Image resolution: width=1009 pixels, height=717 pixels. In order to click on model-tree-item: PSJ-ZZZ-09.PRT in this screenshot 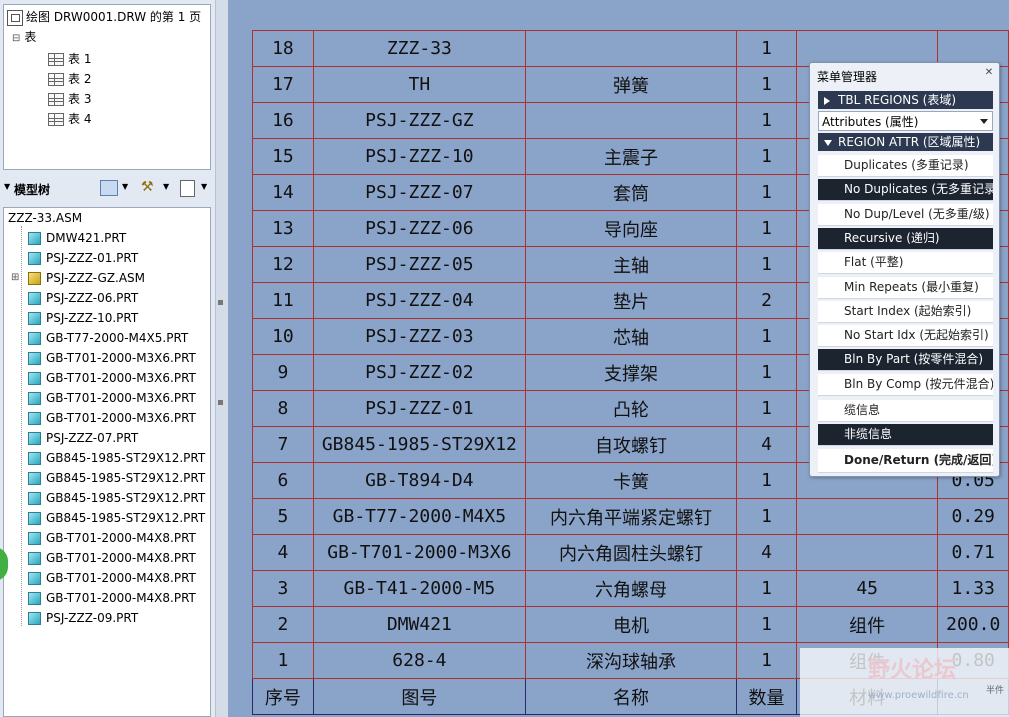, I will do `click(83, 618)`.